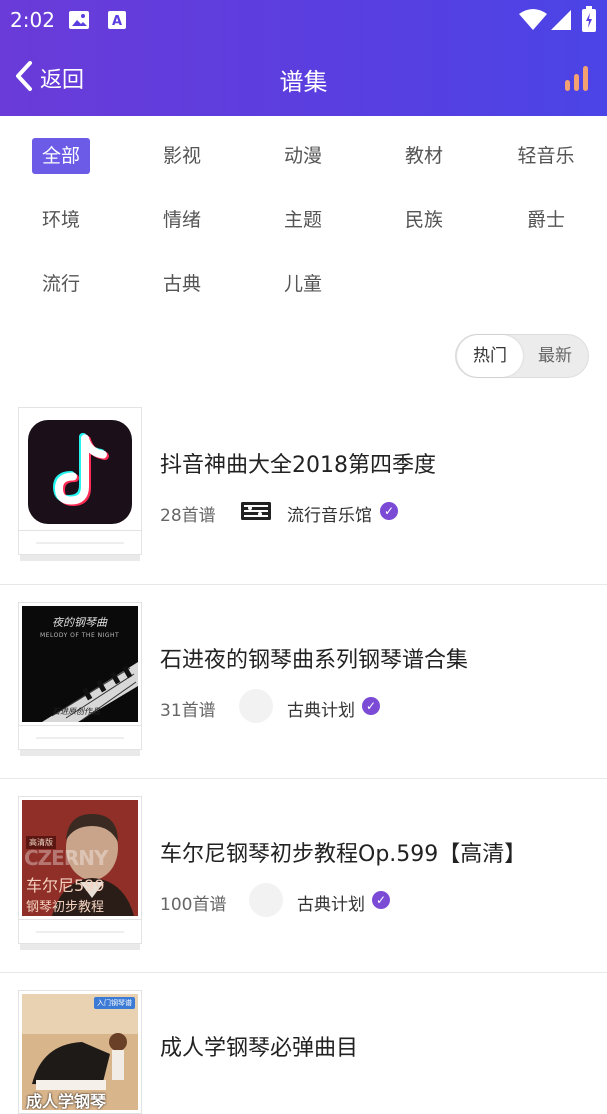 The height and width of the screenshot is (1114, 607). I want to click on category-textbook: 教材, so click(424, 156).